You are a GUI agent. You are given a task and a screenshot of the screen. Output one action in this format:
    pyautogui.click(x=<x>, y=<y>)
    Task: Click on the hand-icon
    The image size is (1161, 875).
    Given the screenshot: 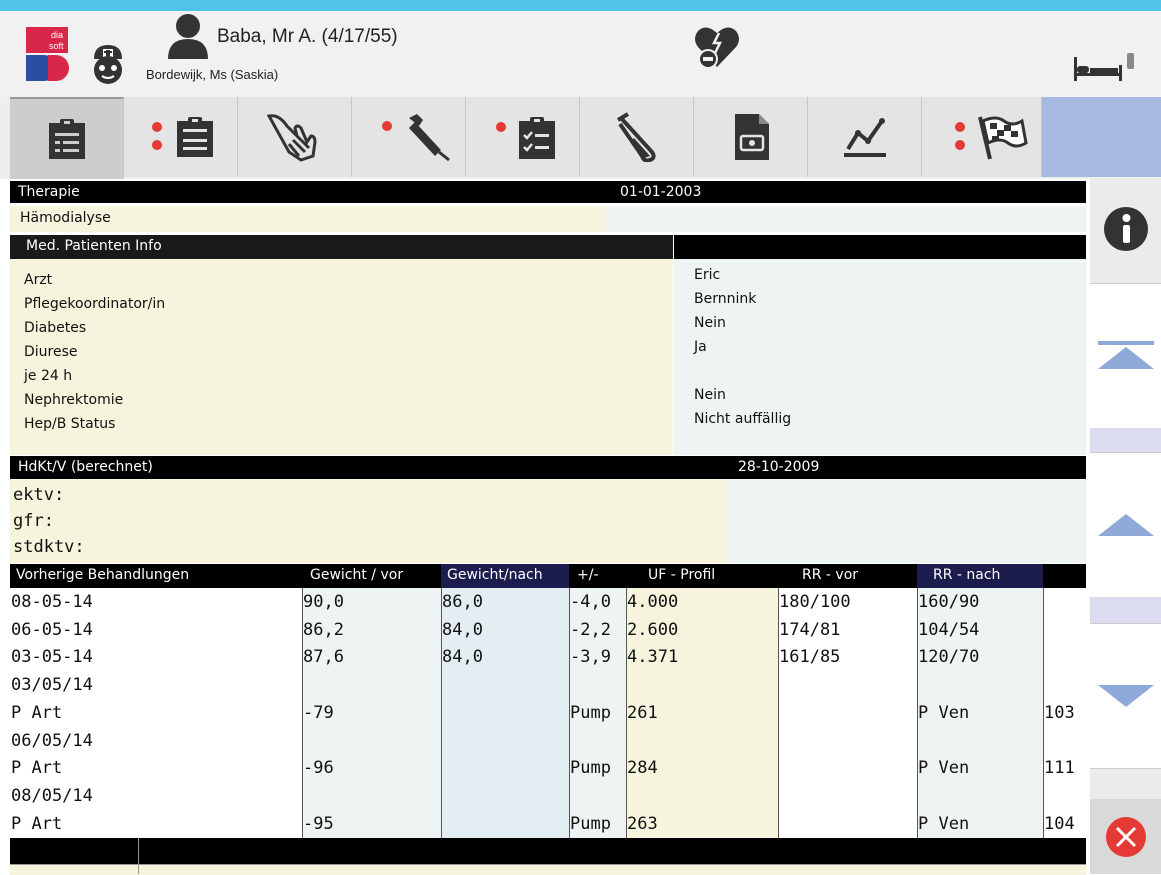 What is the action you would take?
    pyautogui.click(x=291, y=138)
    